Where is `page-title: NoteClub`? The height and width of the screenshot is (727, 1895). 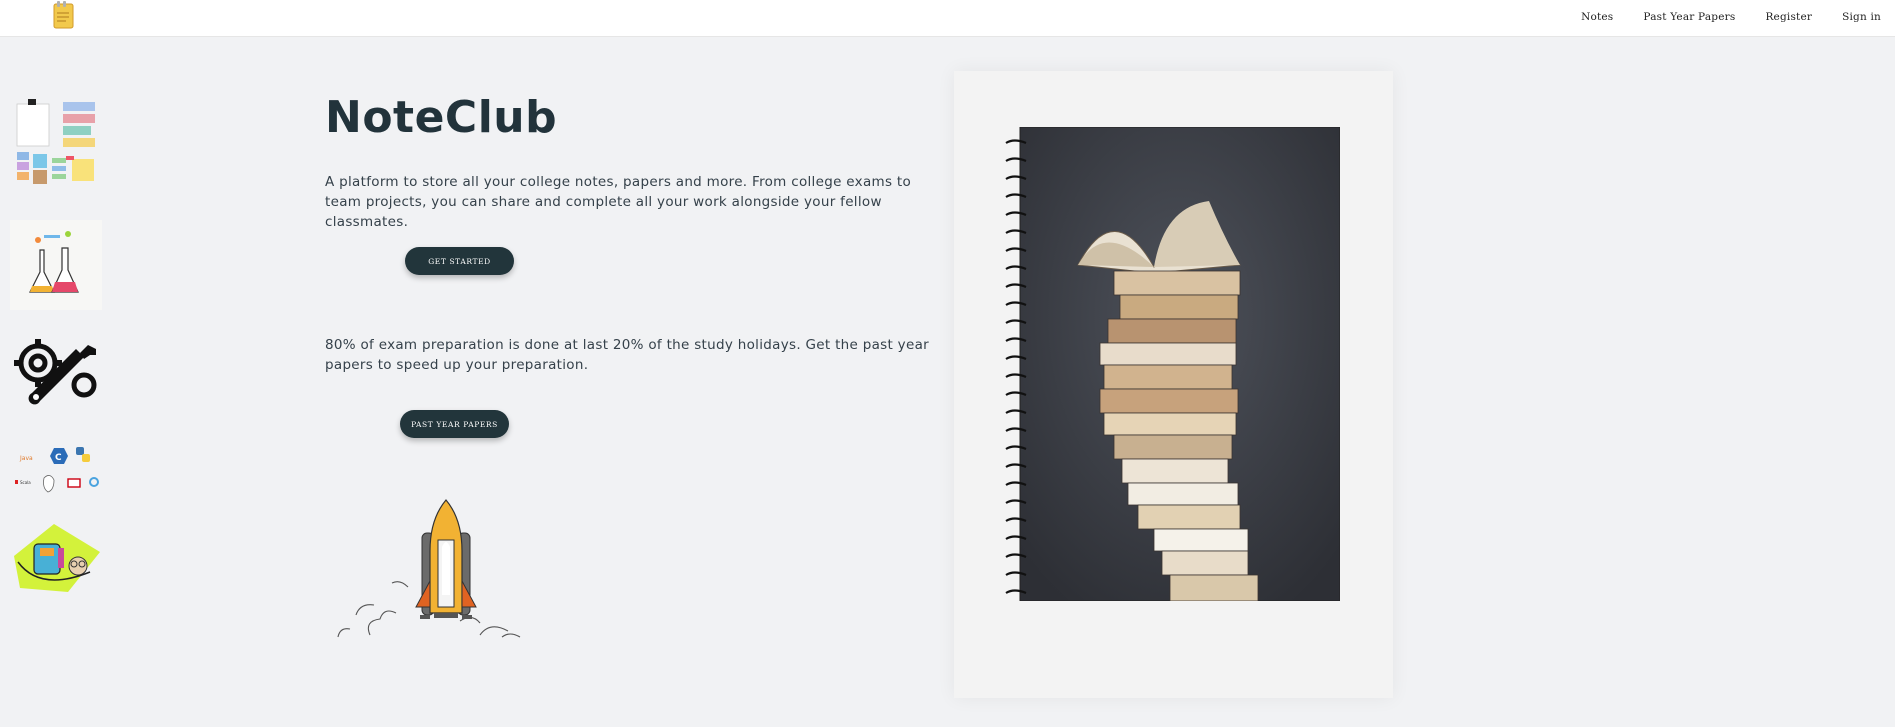 page-title: NoteClub is located at coordinates (441, 117).